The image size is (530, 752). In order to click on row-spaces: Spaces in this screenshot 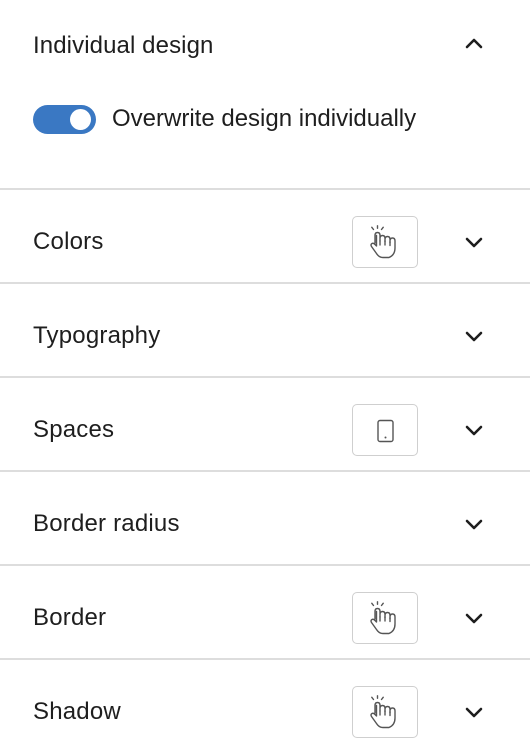, I will do `click(265, 423)`.